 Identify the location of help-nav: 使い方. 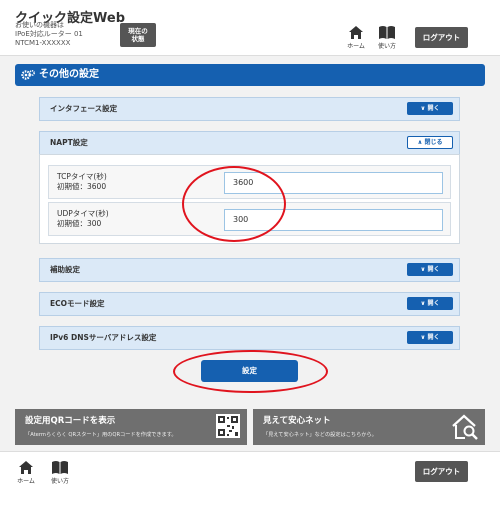
(387, 37).